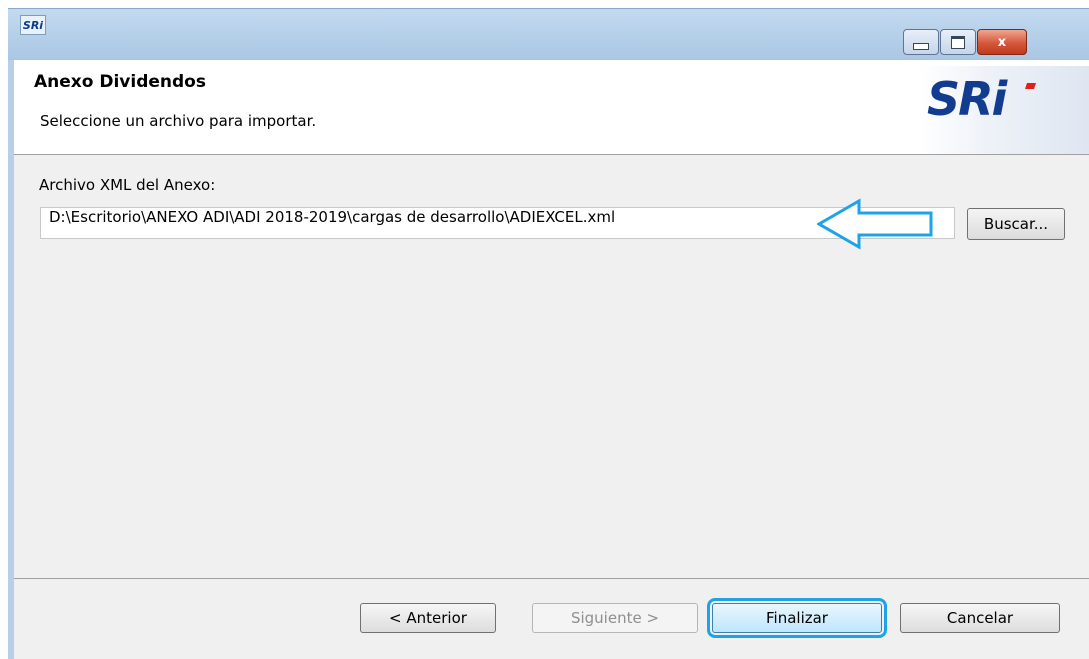 The image size is (1089, 659). I want to click on logo-accent, so click(1030, 86).